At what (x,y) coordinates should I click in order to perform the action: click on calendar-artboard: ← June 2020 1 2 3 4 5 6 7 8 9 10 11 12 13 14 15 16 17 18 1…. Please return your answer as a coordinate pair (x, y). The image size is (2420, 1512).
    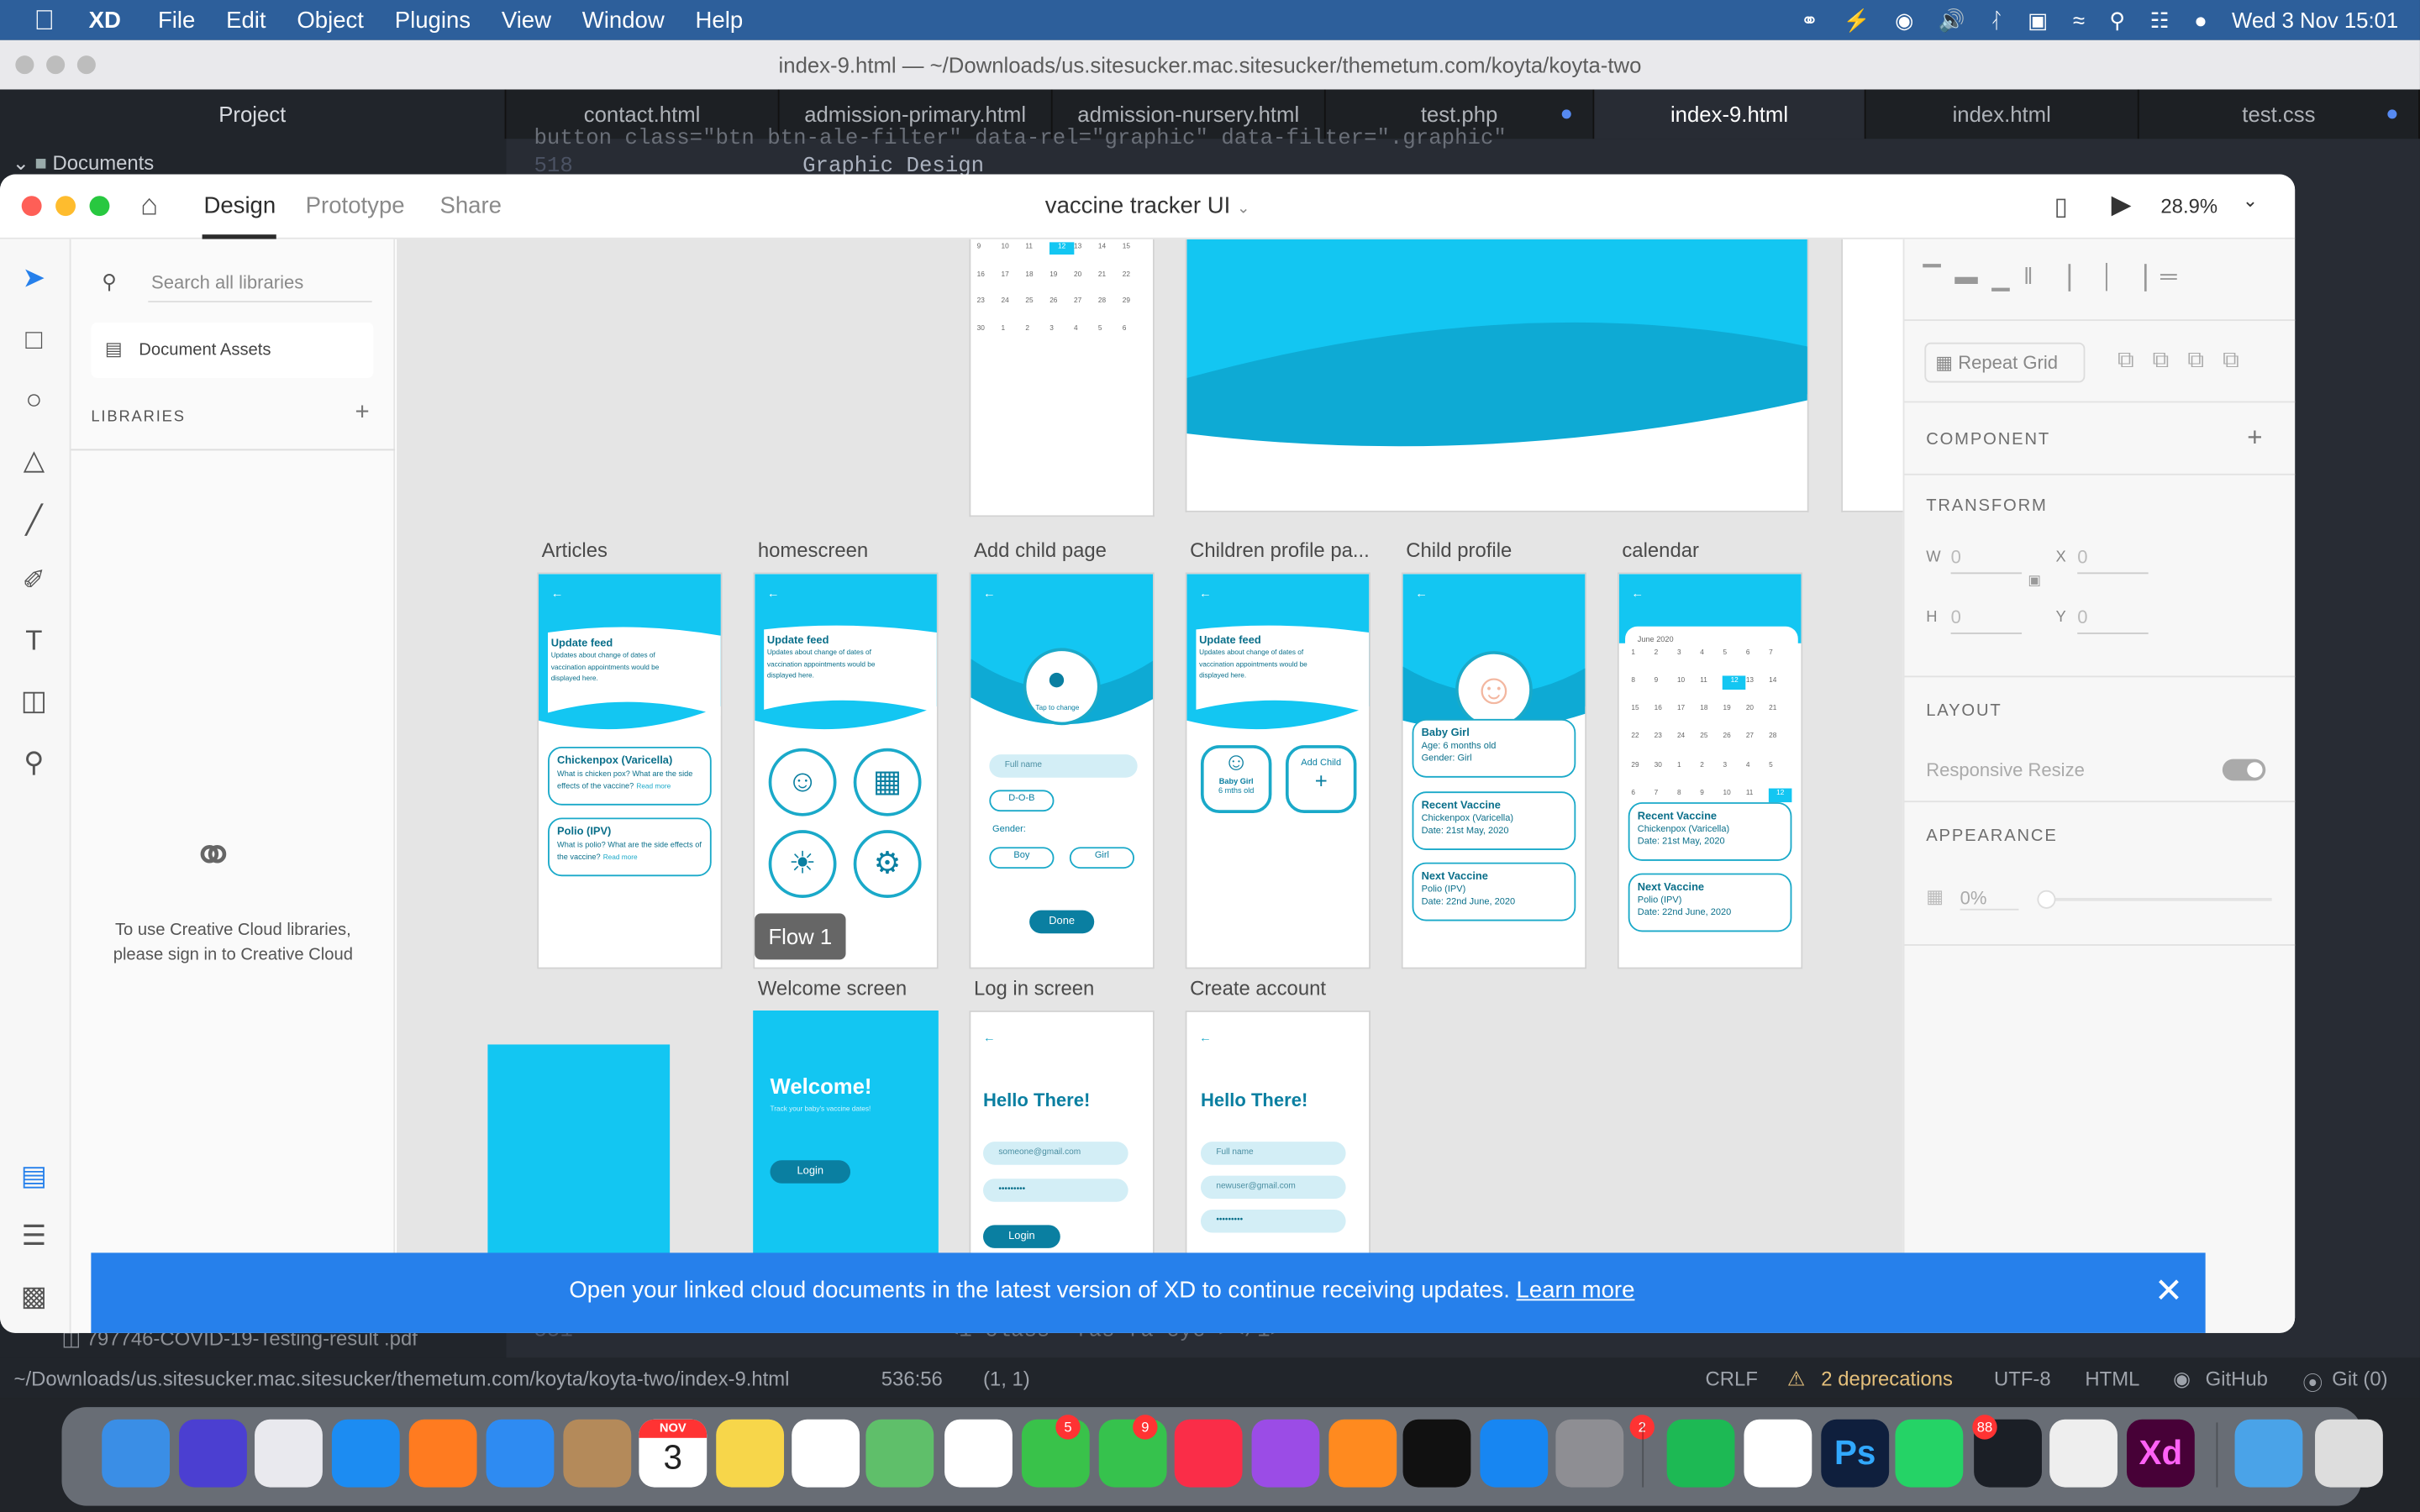
    Looking at the image, I should click on (1710, 770).